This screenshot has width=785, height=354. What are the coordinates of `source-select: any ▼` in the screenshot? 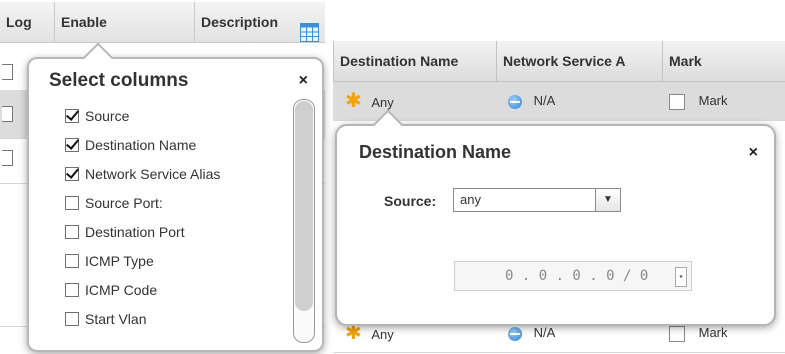 It's located at (537, 200).